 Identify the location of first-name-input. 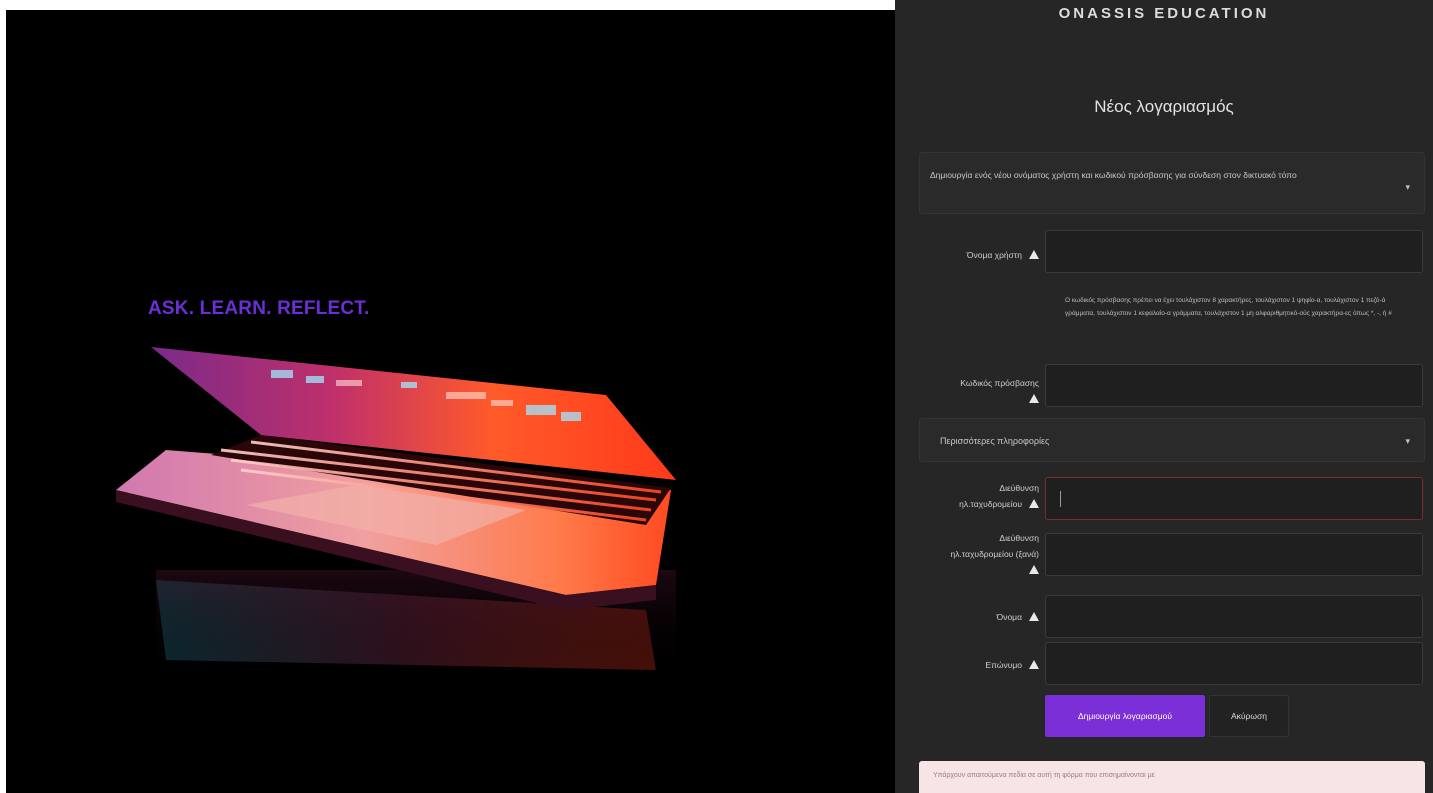
(1234, 616).